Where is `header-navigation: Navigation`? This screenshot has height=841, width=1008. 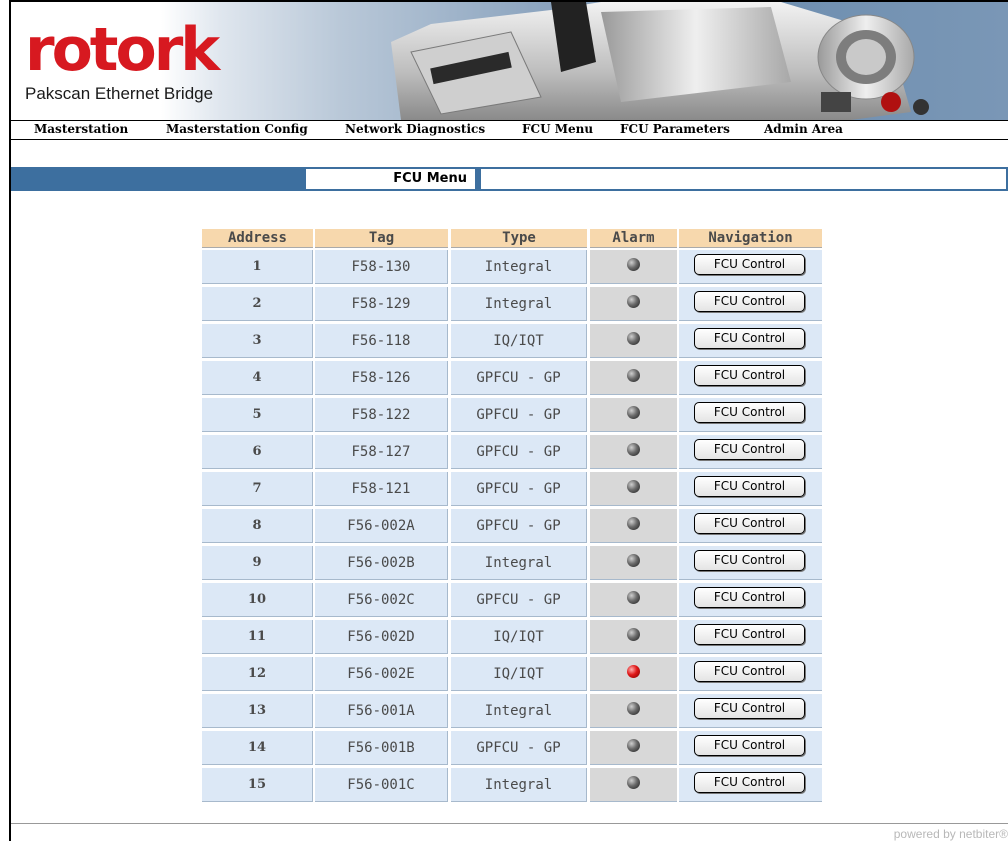 header-navigation: Navigation is located at coordinates (750, 238).